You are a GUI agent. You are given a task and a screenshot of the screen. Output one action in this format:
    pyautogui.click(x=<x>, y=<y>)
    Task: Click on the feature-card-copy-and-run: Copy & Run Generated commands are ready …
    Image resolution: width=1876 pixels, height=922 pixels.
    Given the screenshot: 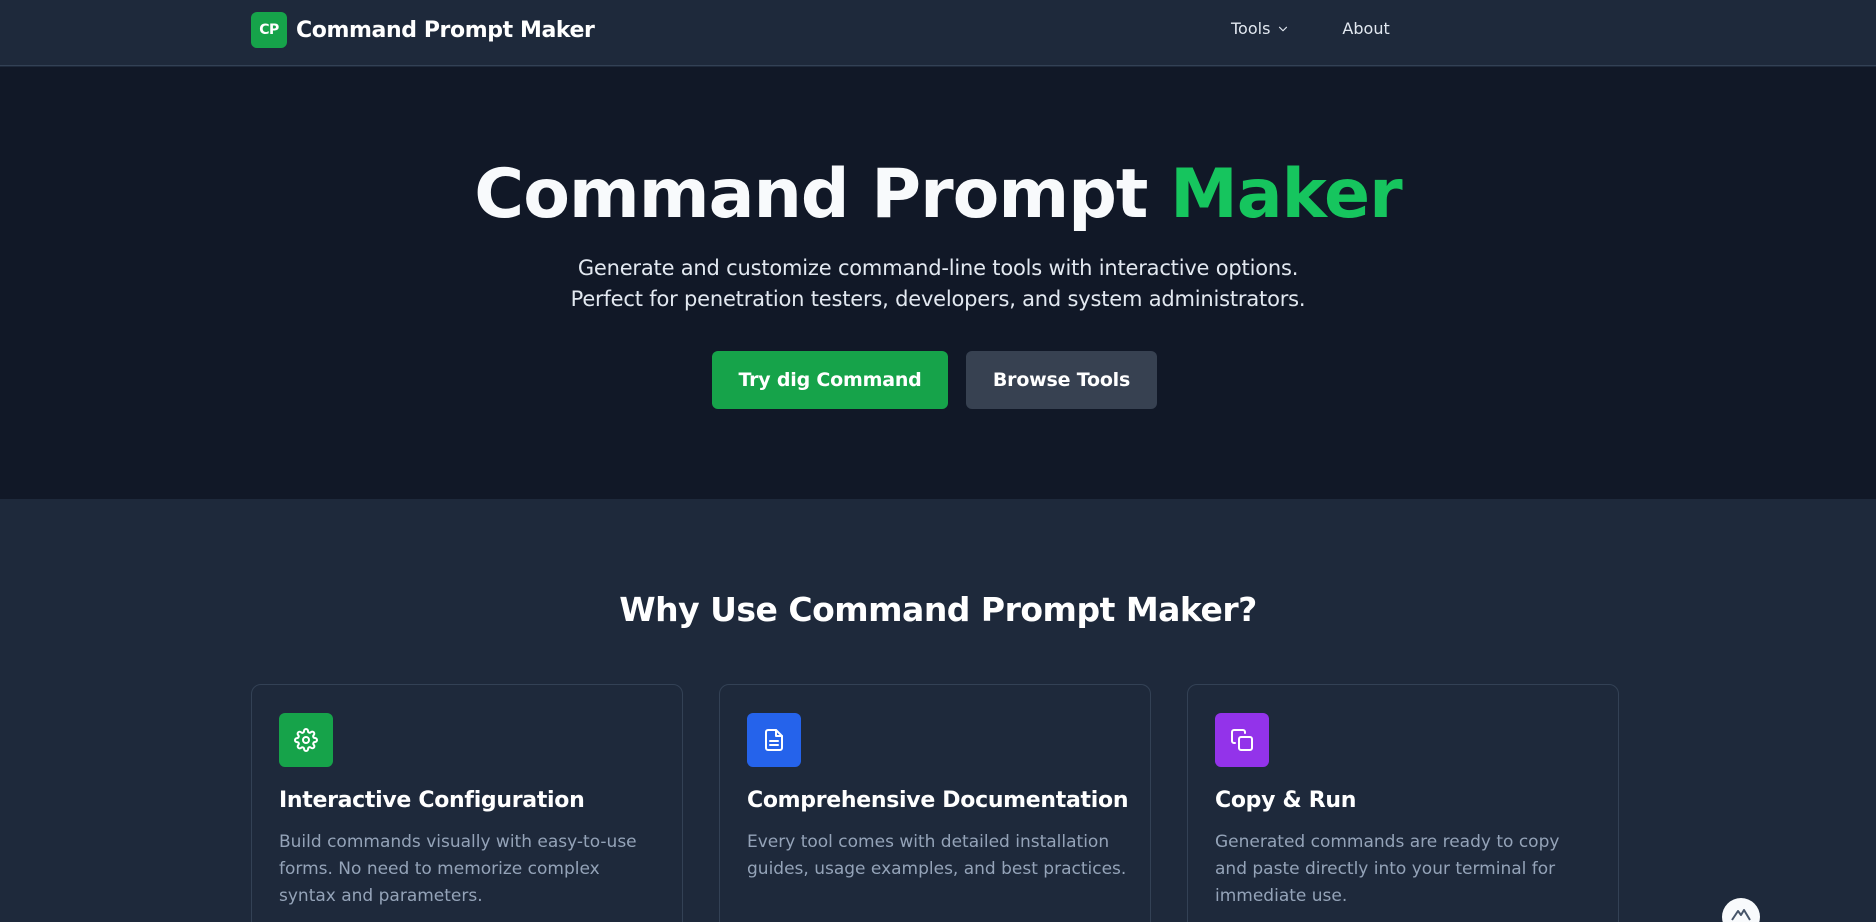 What is the action you would take?
    pyautogui.click(x=1403, y=803)
    